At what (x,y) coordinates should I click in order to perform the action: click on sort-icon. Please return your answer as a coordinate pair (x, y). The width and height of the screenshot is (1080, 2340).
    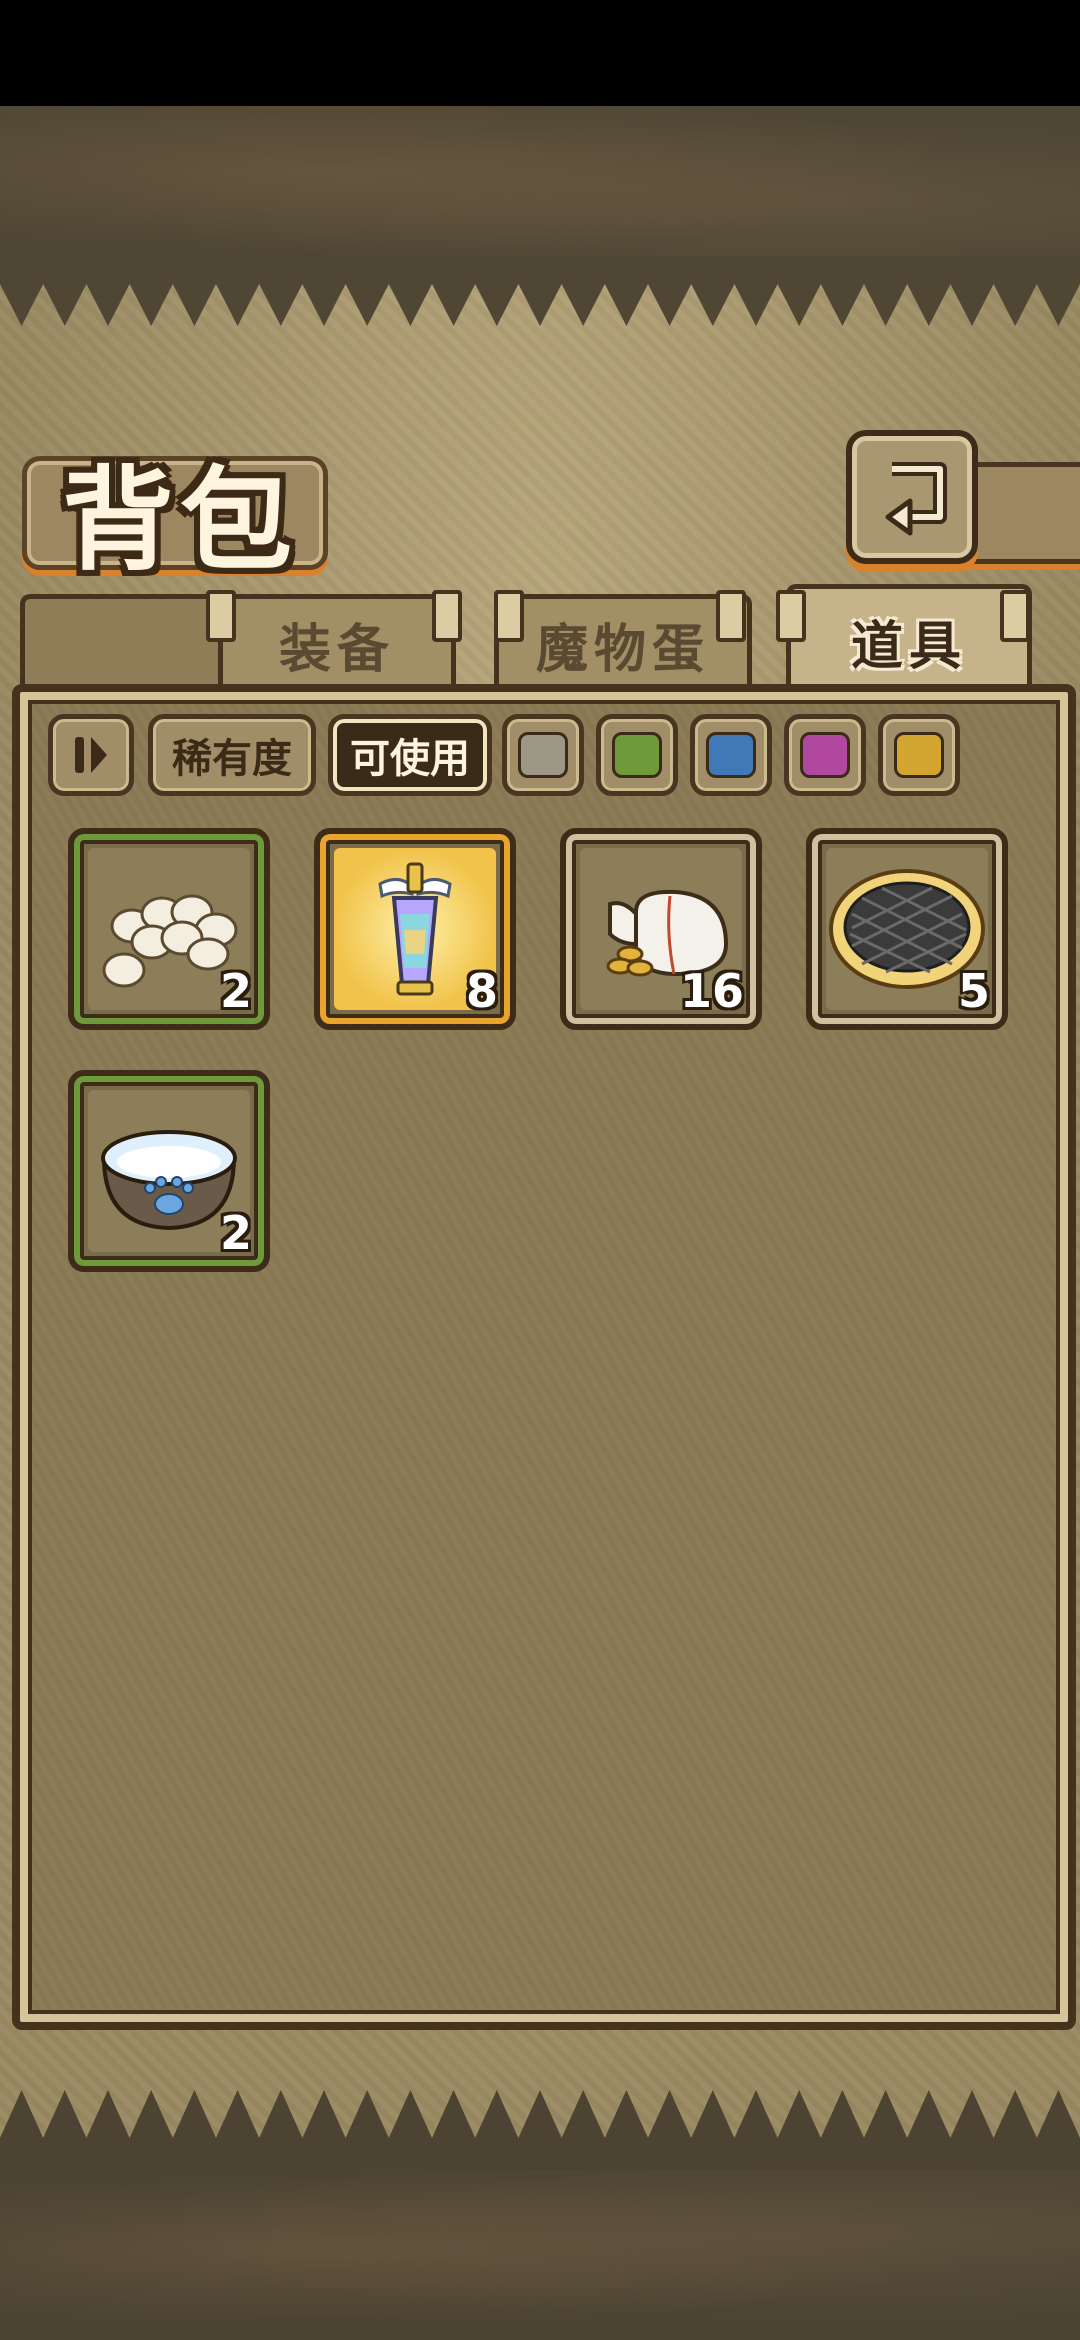
    Looking at the image, I should click on (91, 755).